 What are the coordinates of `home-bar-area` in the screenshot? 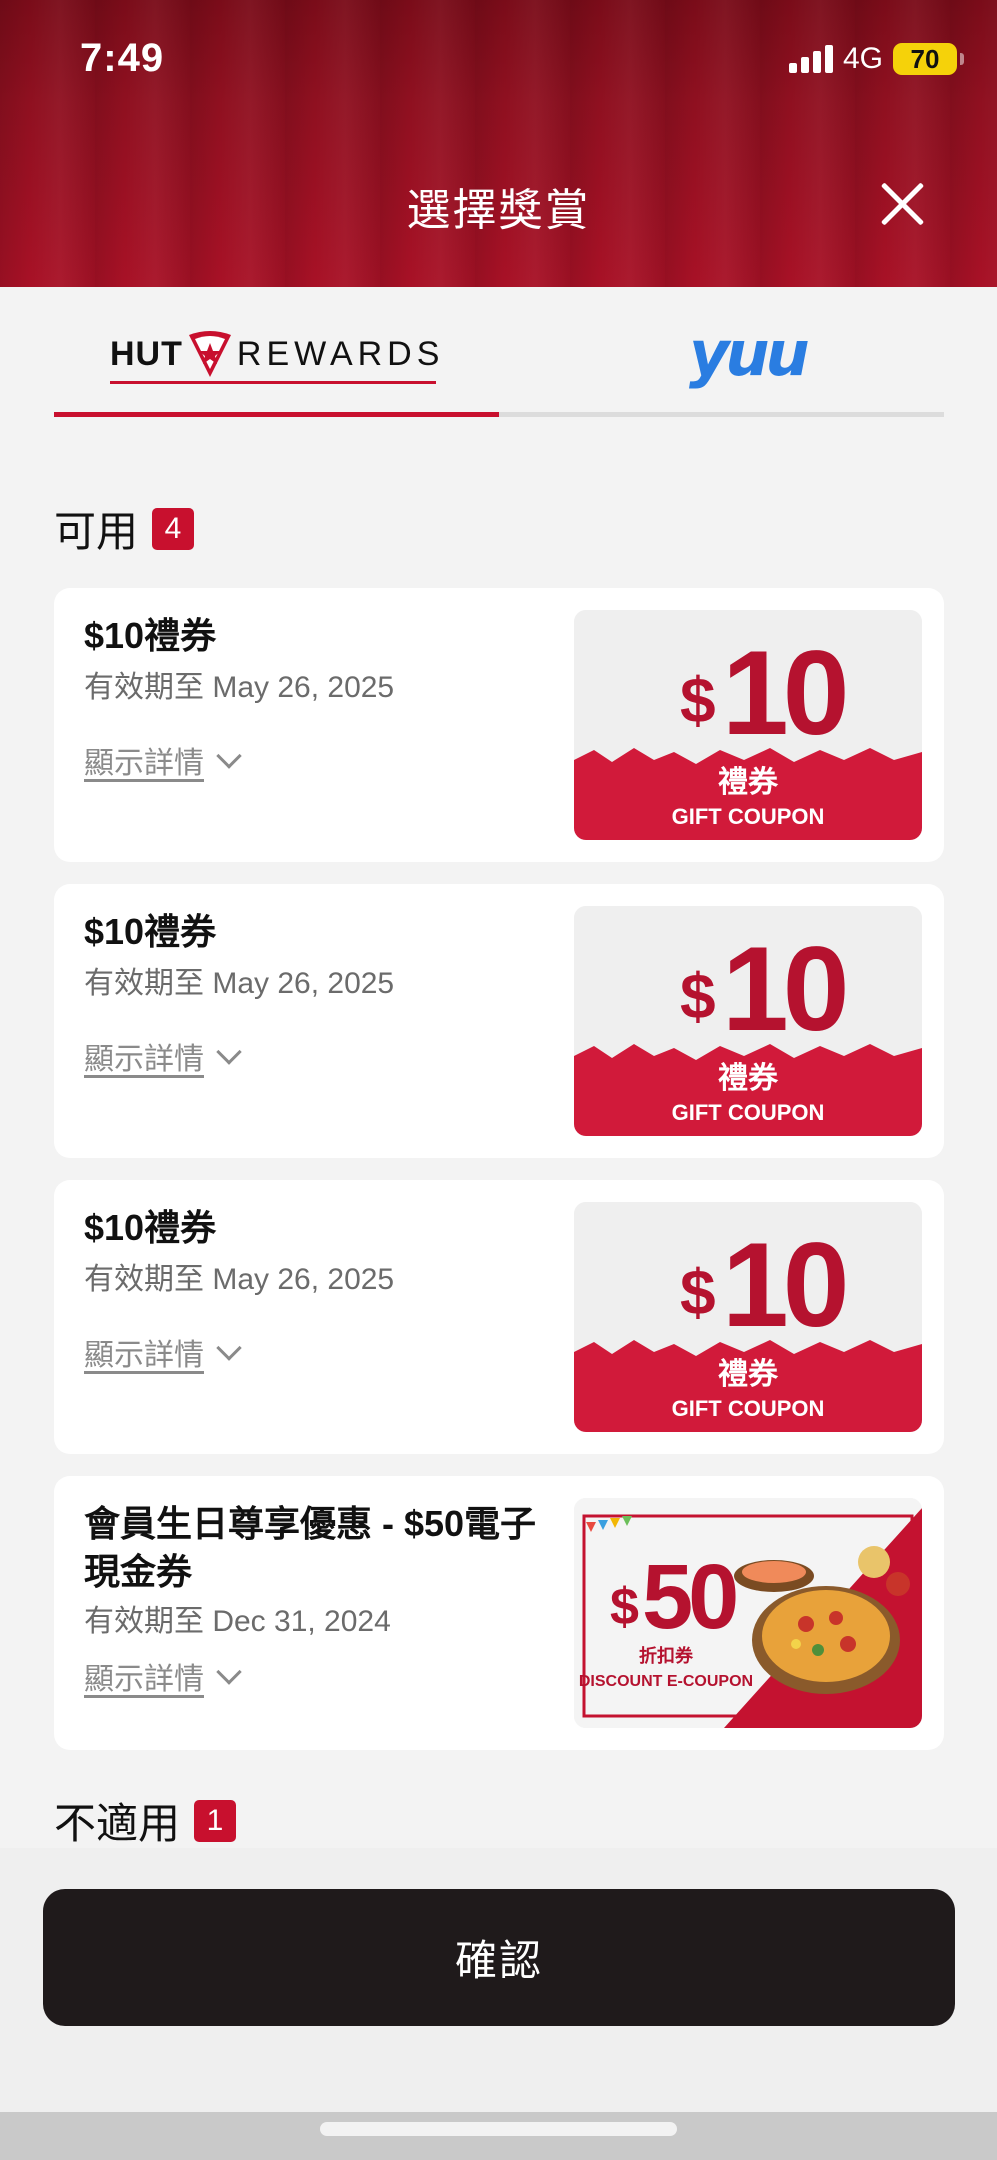 It's located at (498, 2136).